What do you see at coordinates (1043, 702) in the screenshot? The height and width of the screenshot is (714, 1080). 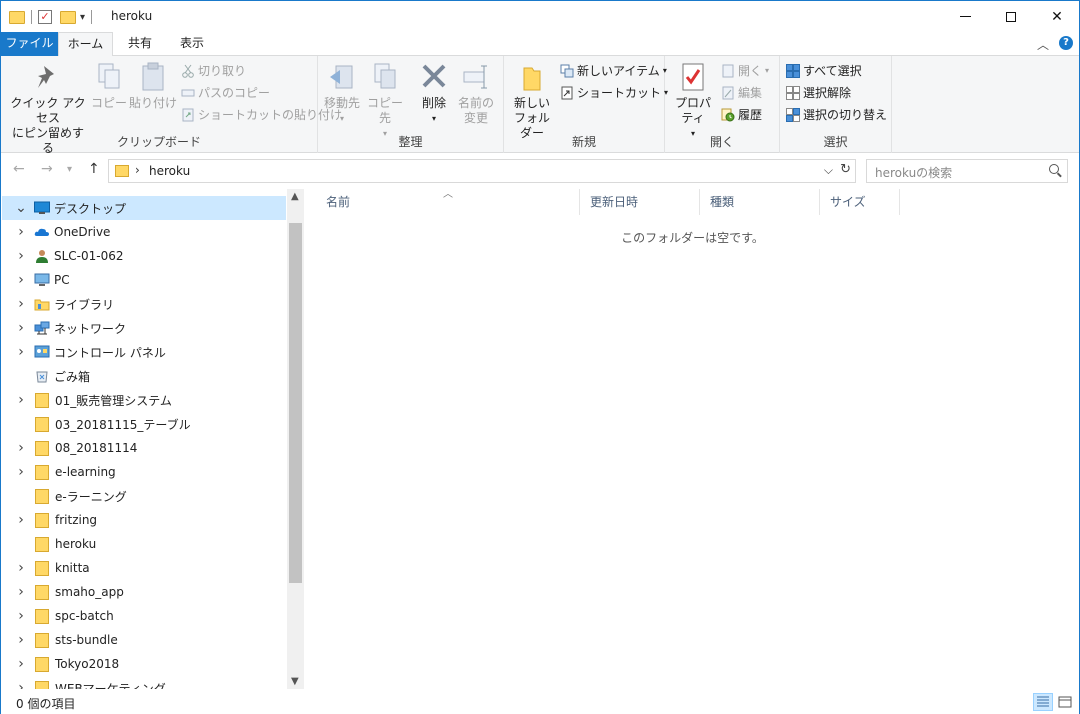 I see `details-view-button` at bounding box center [1043, 702].